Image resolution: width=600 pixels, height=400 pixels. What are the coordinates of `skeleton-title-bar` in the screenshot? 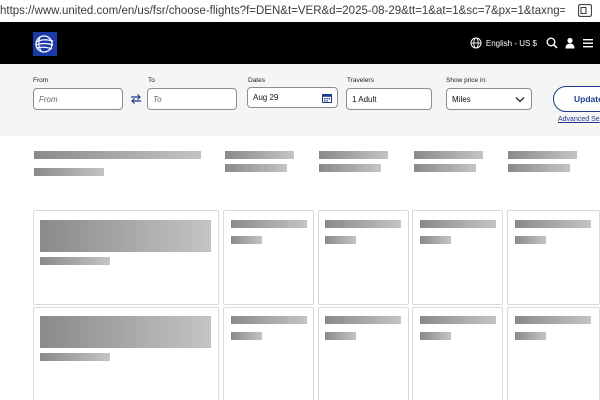 It's located at (117, 155).